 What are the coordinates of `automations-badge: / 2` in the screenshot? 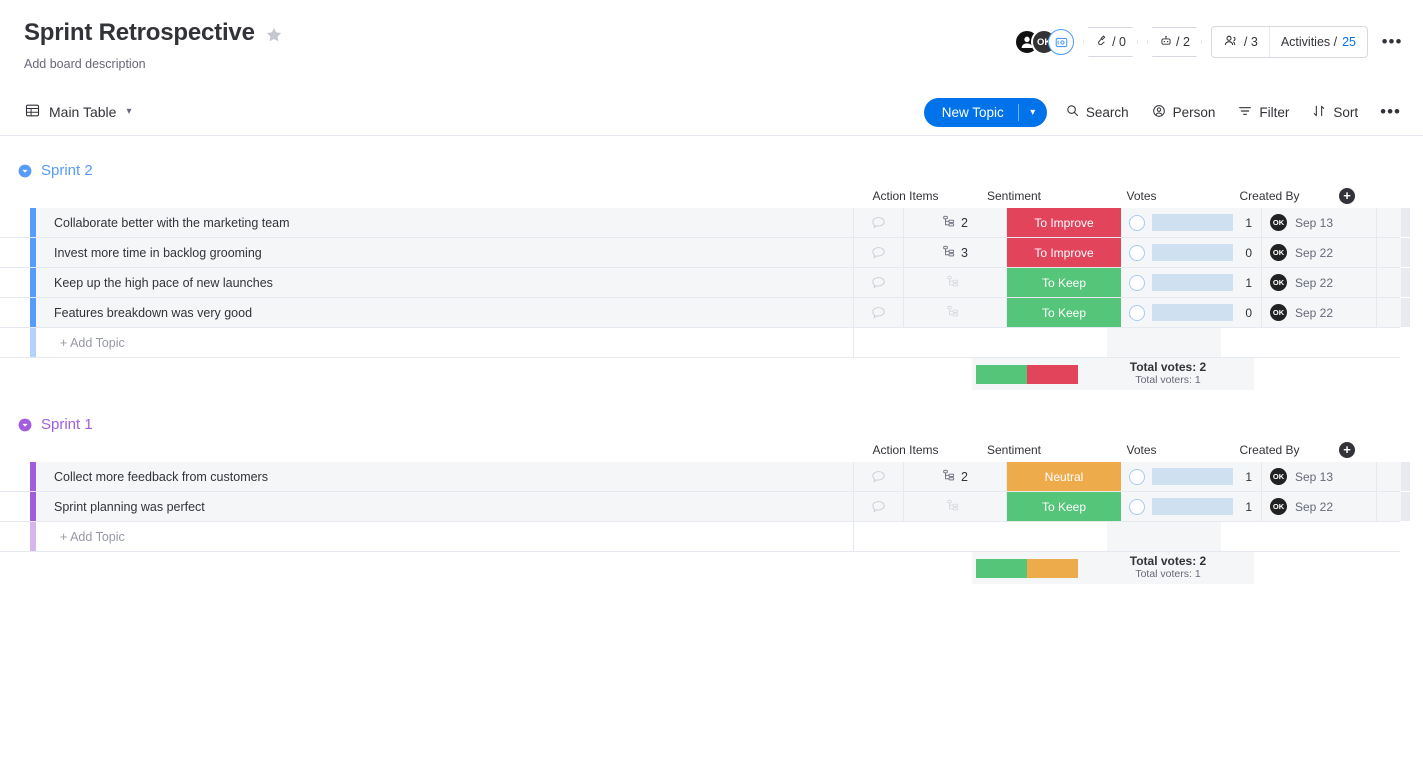 It's located at (1174, 42).